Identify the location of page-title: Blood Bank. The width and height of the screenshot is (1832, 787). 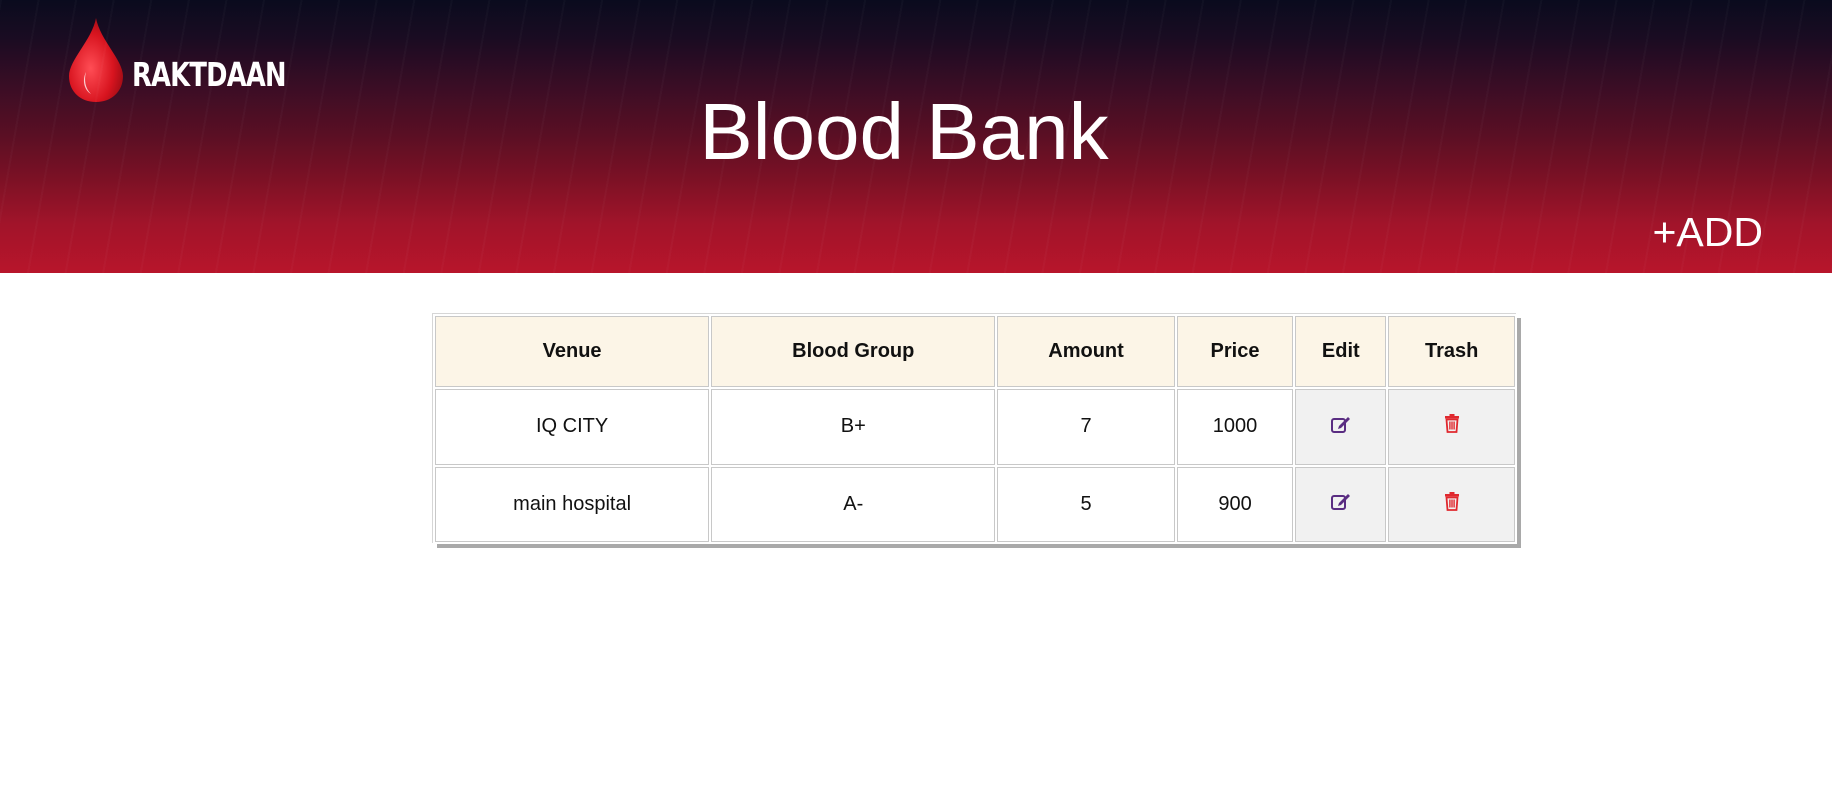
(904, 131).